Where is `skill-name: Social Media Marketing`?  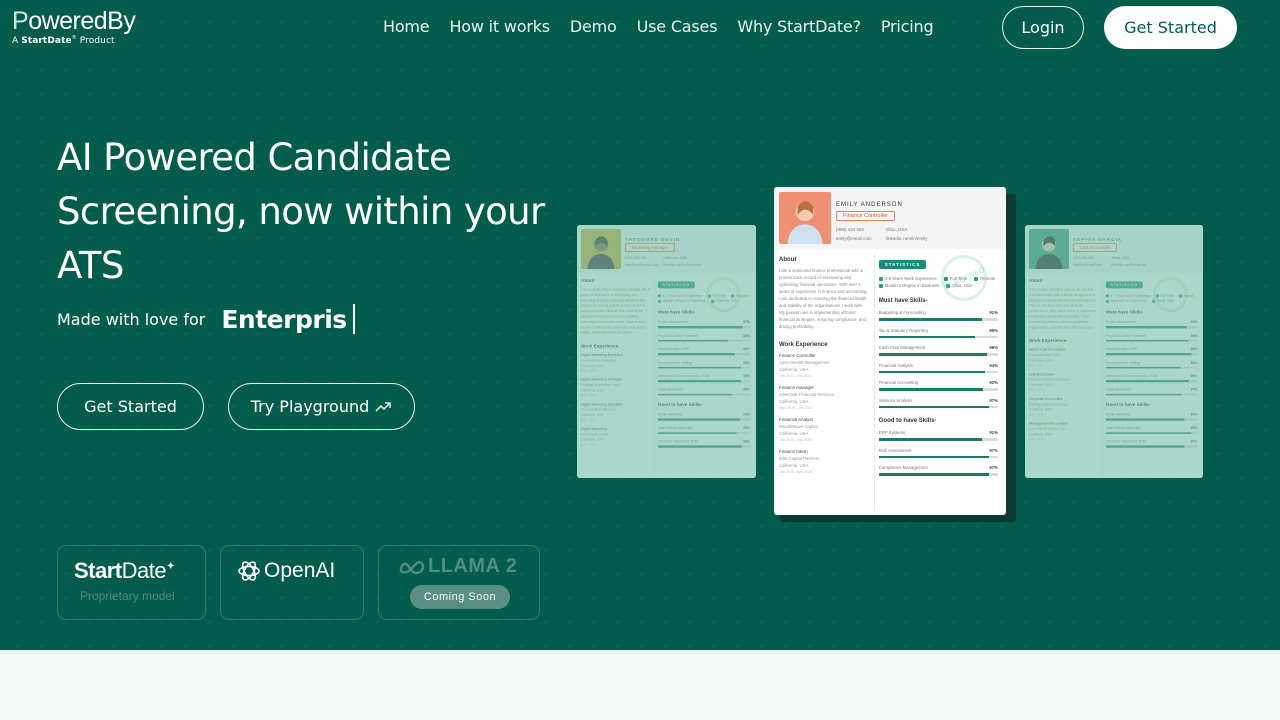 skill-name: Social Media Marketing is located at coordinates (675, 427).